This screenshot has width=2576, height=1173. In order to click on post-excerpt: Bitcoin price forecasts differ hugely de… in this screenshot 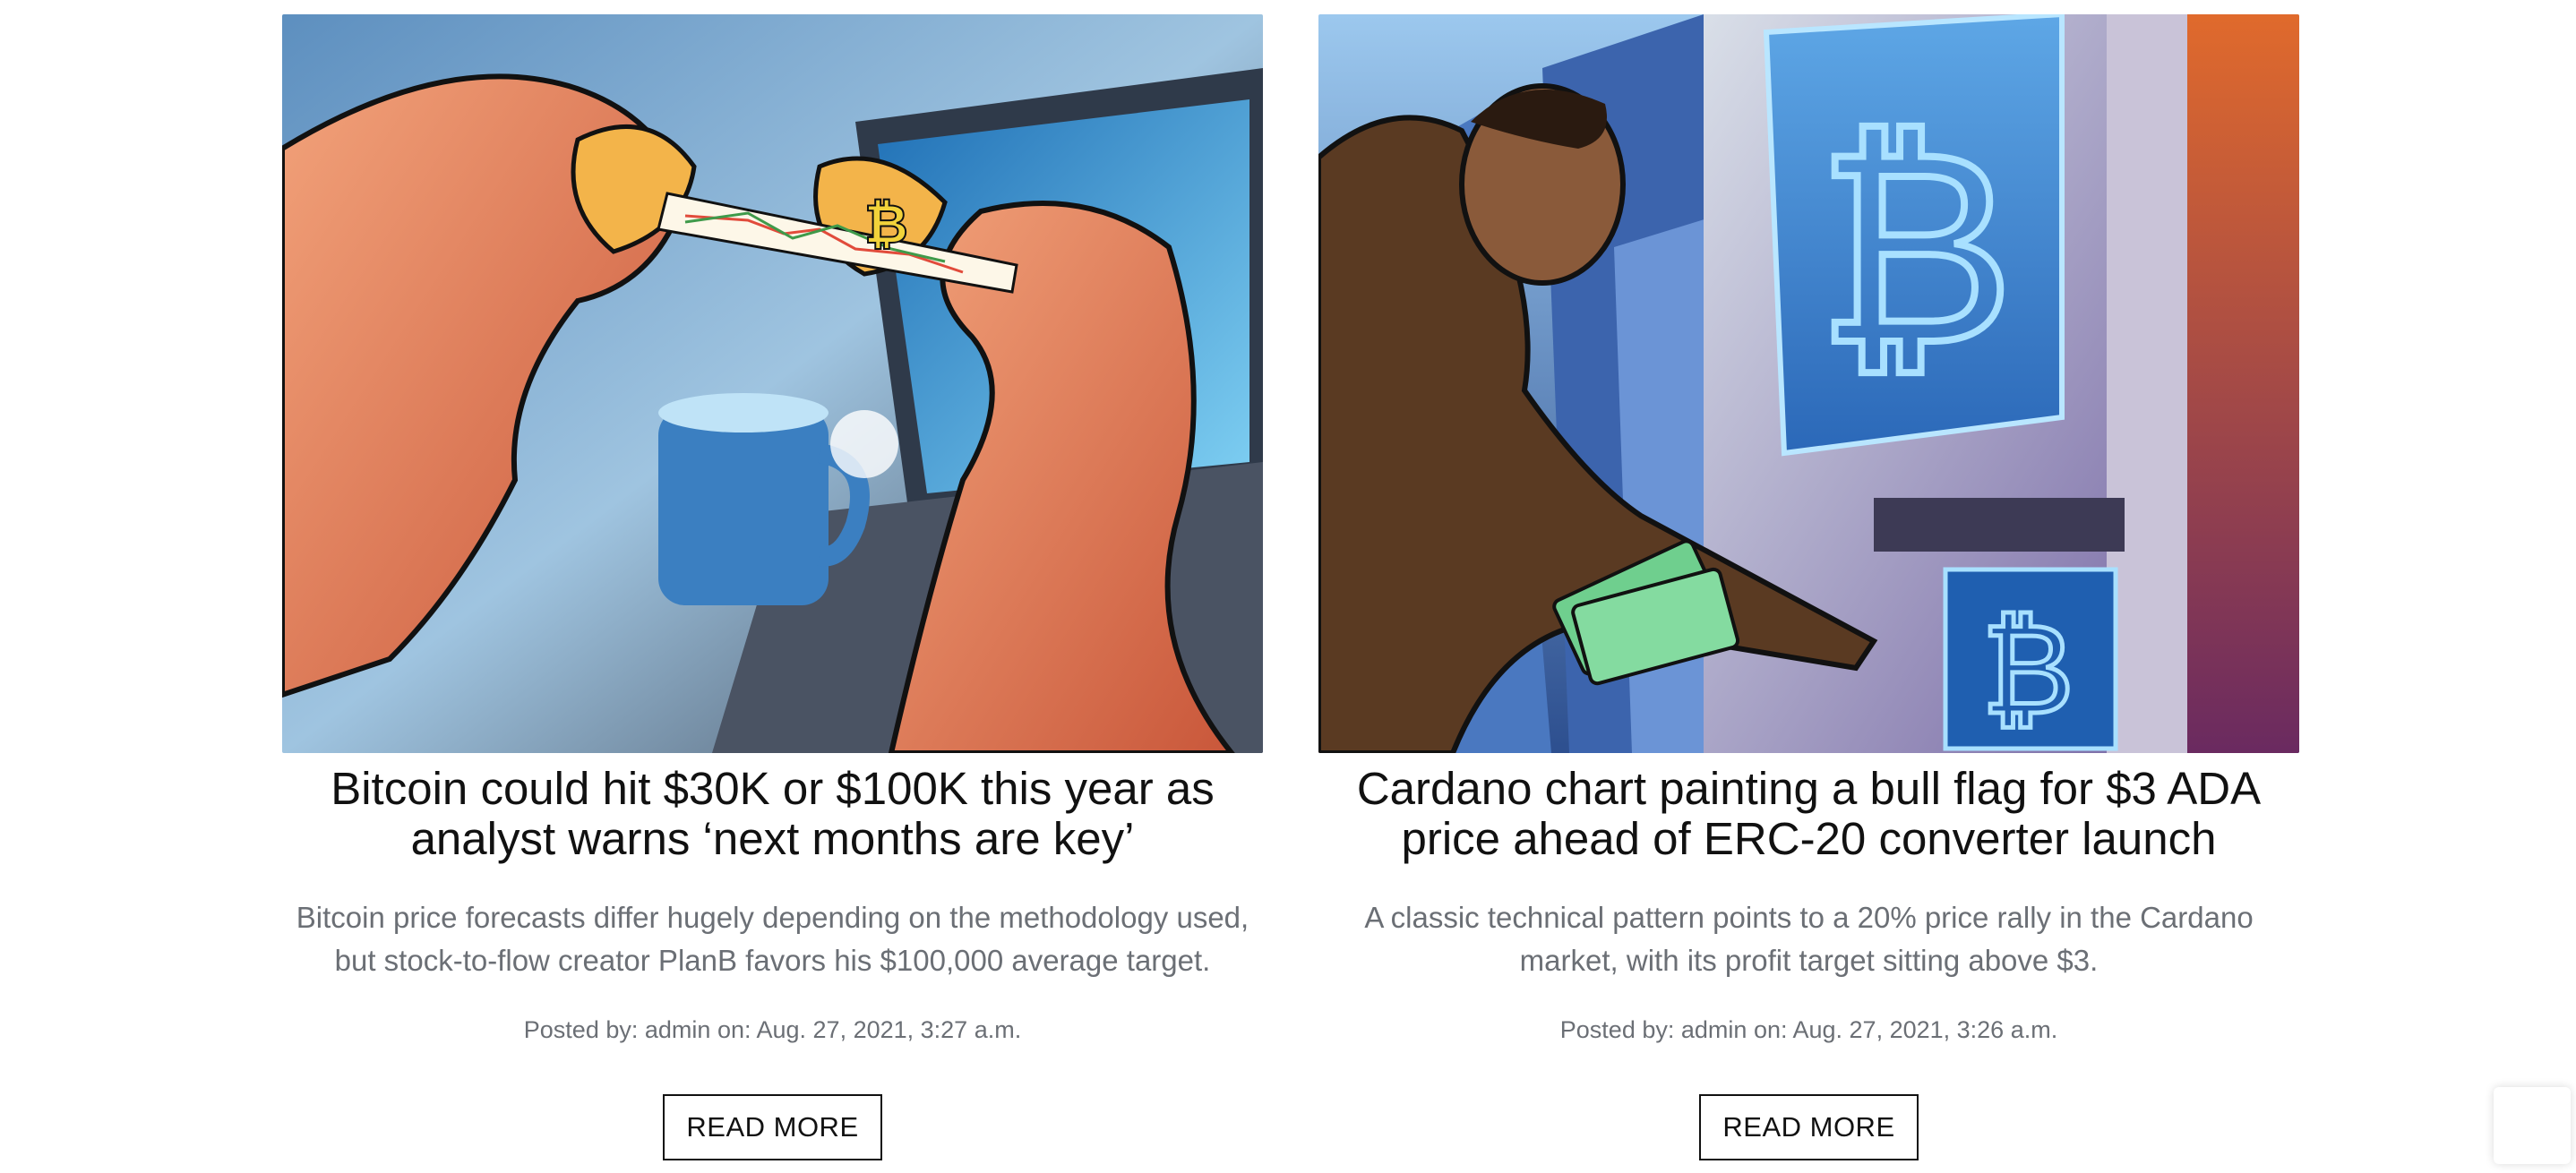, I will do `click(772, 939)`.